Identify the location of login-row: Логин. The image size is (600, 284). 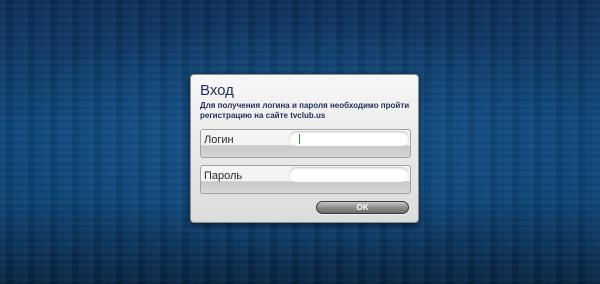
(305, 143).